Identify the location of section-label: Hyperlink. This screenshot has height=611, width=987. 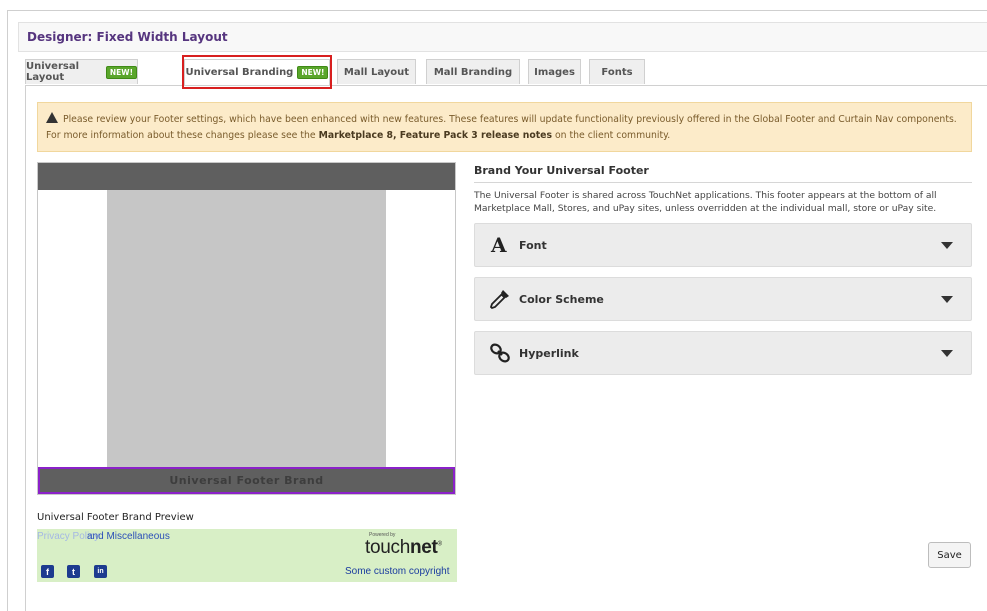
(549, 353).